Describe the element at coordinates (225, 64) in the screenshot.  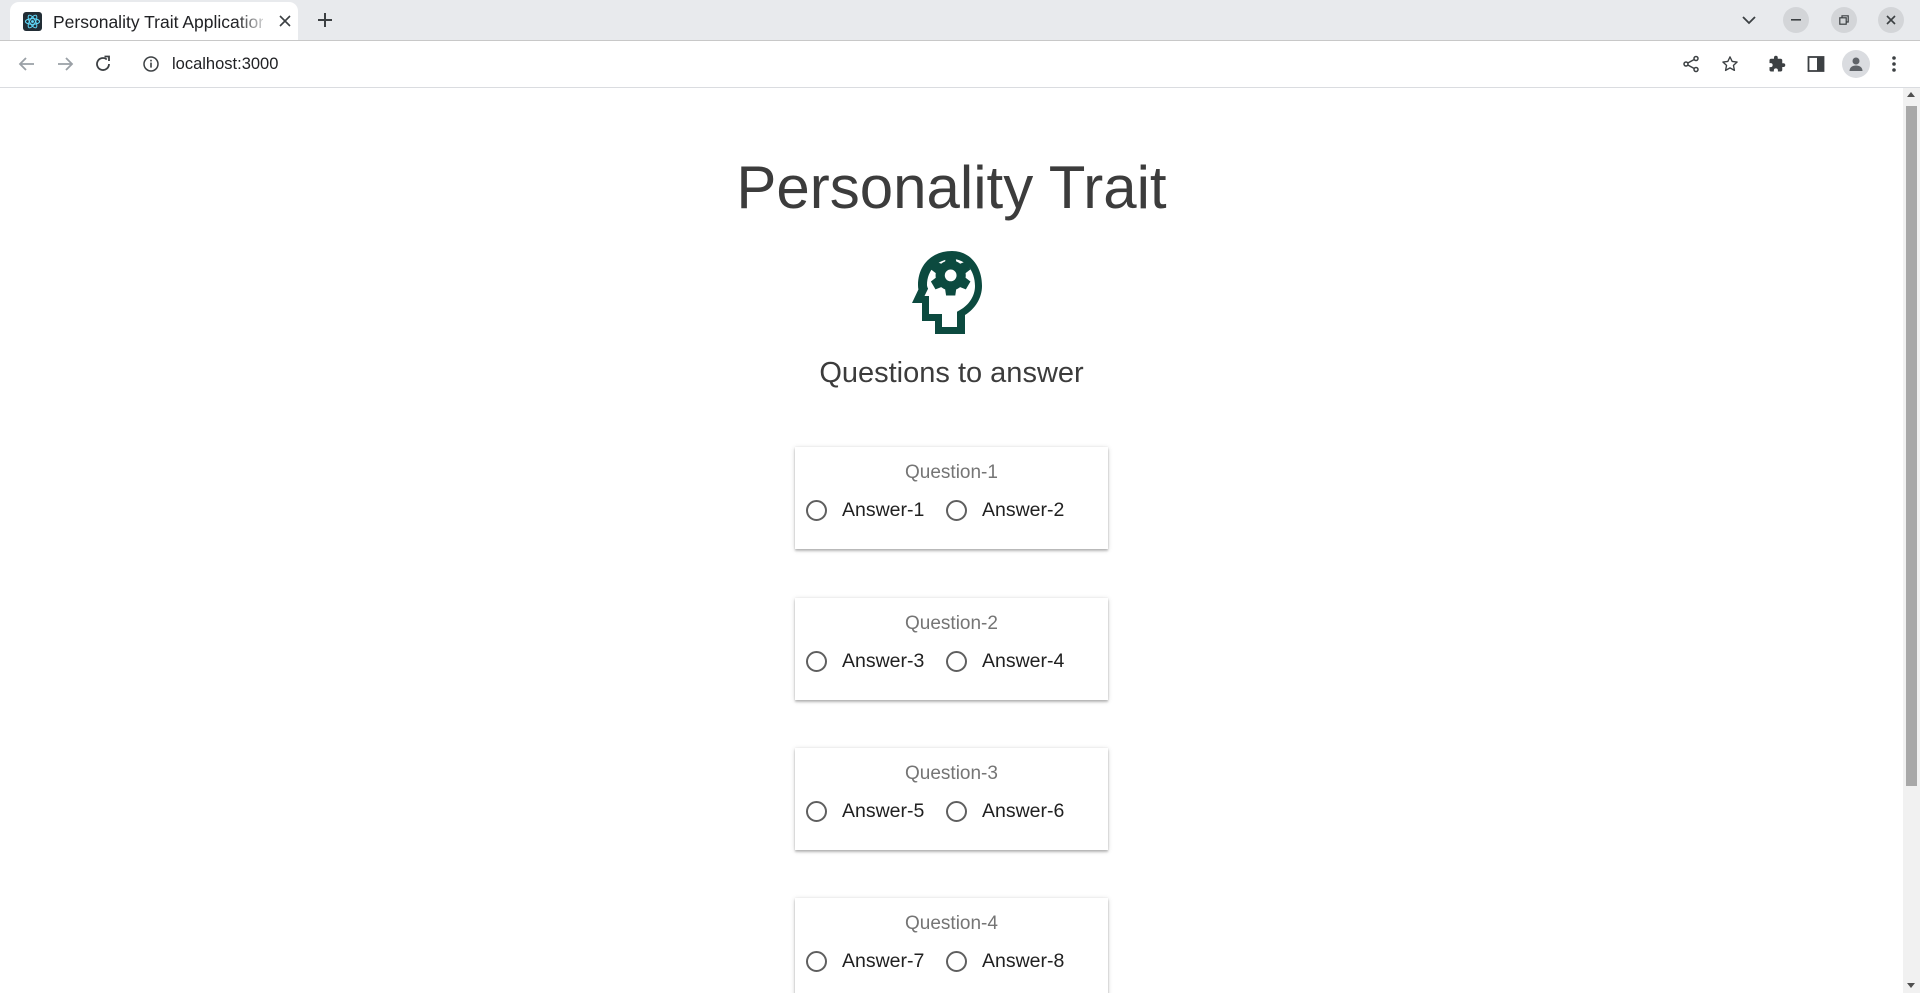
I see `url-text: localhost:3000` at that location.